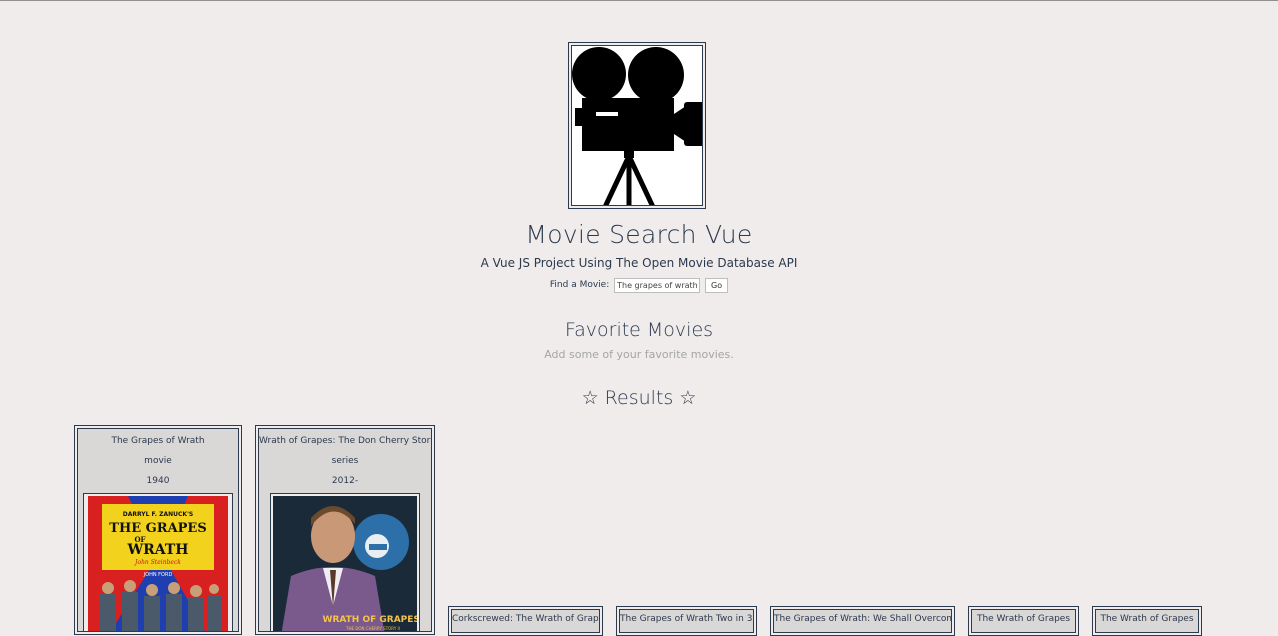 This screenshot has height=636, width=1278. What do you see at coordinates (639, 0) in the screenshot?
I see `top-border` at bounding box center [639, 0].